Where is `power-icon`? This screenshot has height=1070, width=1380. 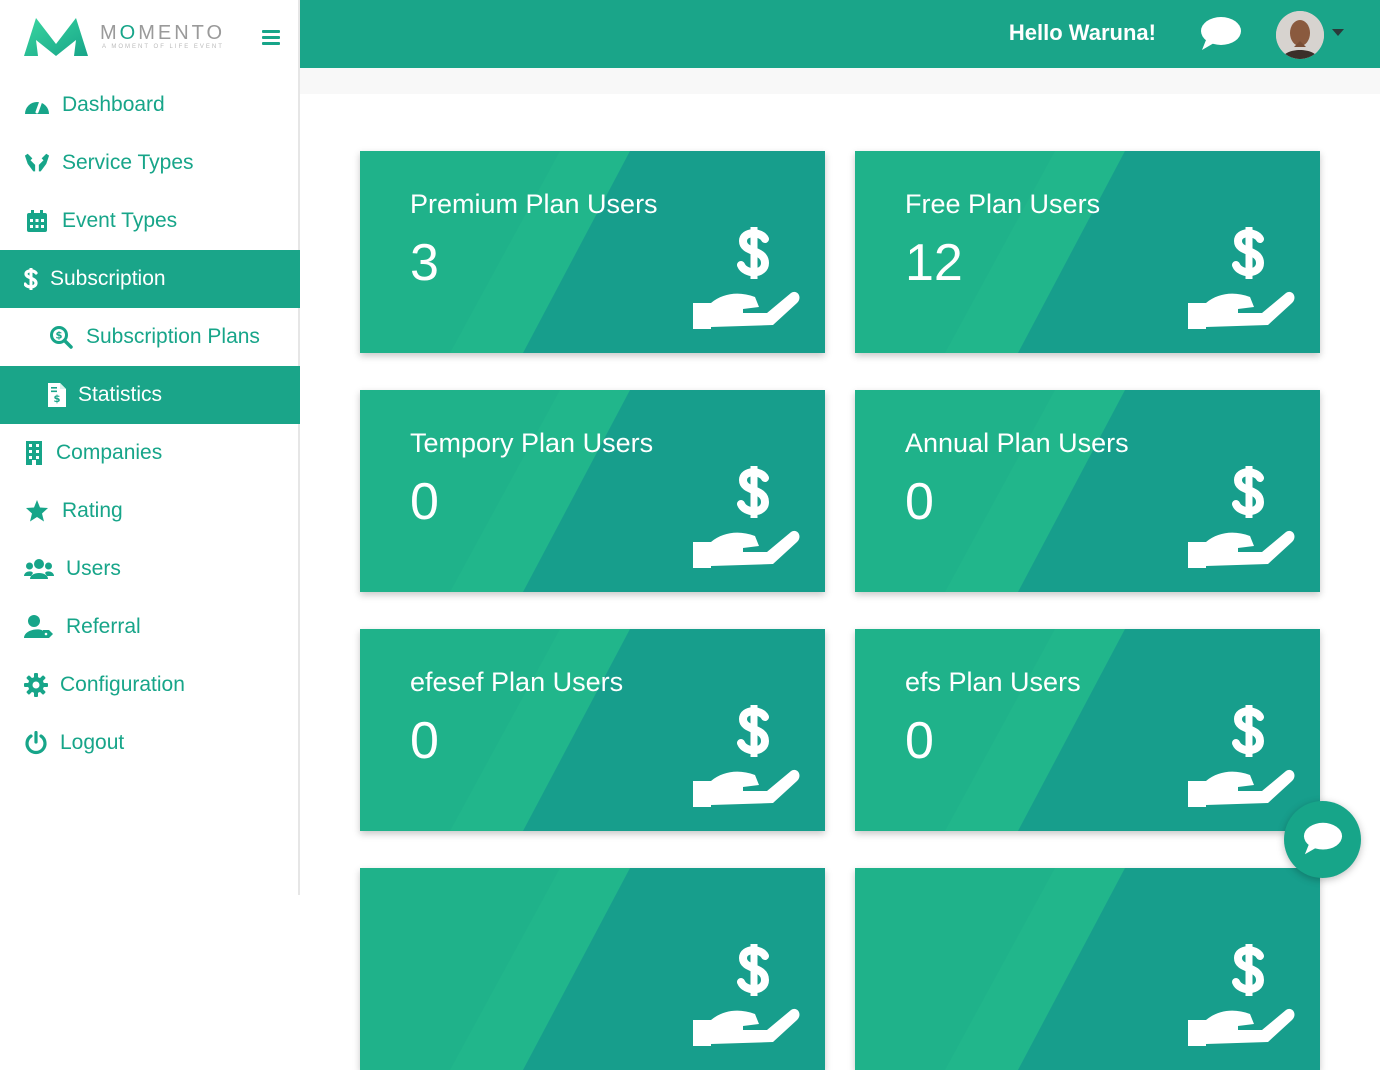
power-icon is located at coordinates (36, 743).